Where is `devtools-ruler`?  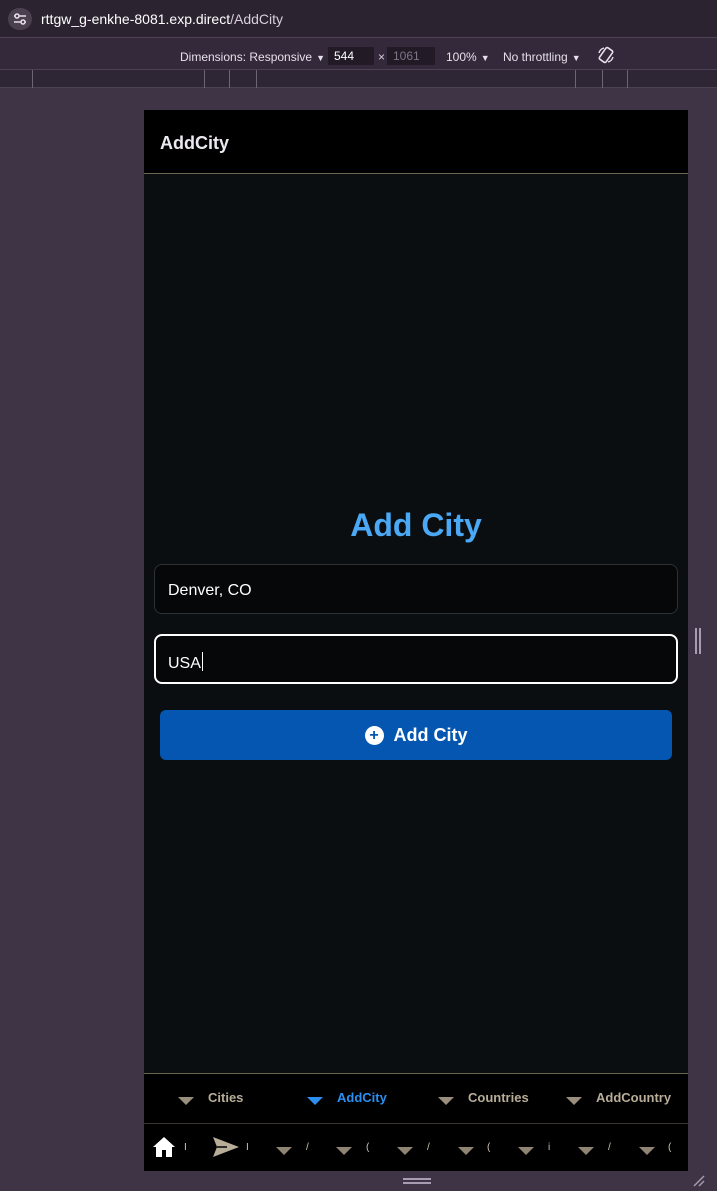
devtools-ruler is located at coordinates (358, 79).